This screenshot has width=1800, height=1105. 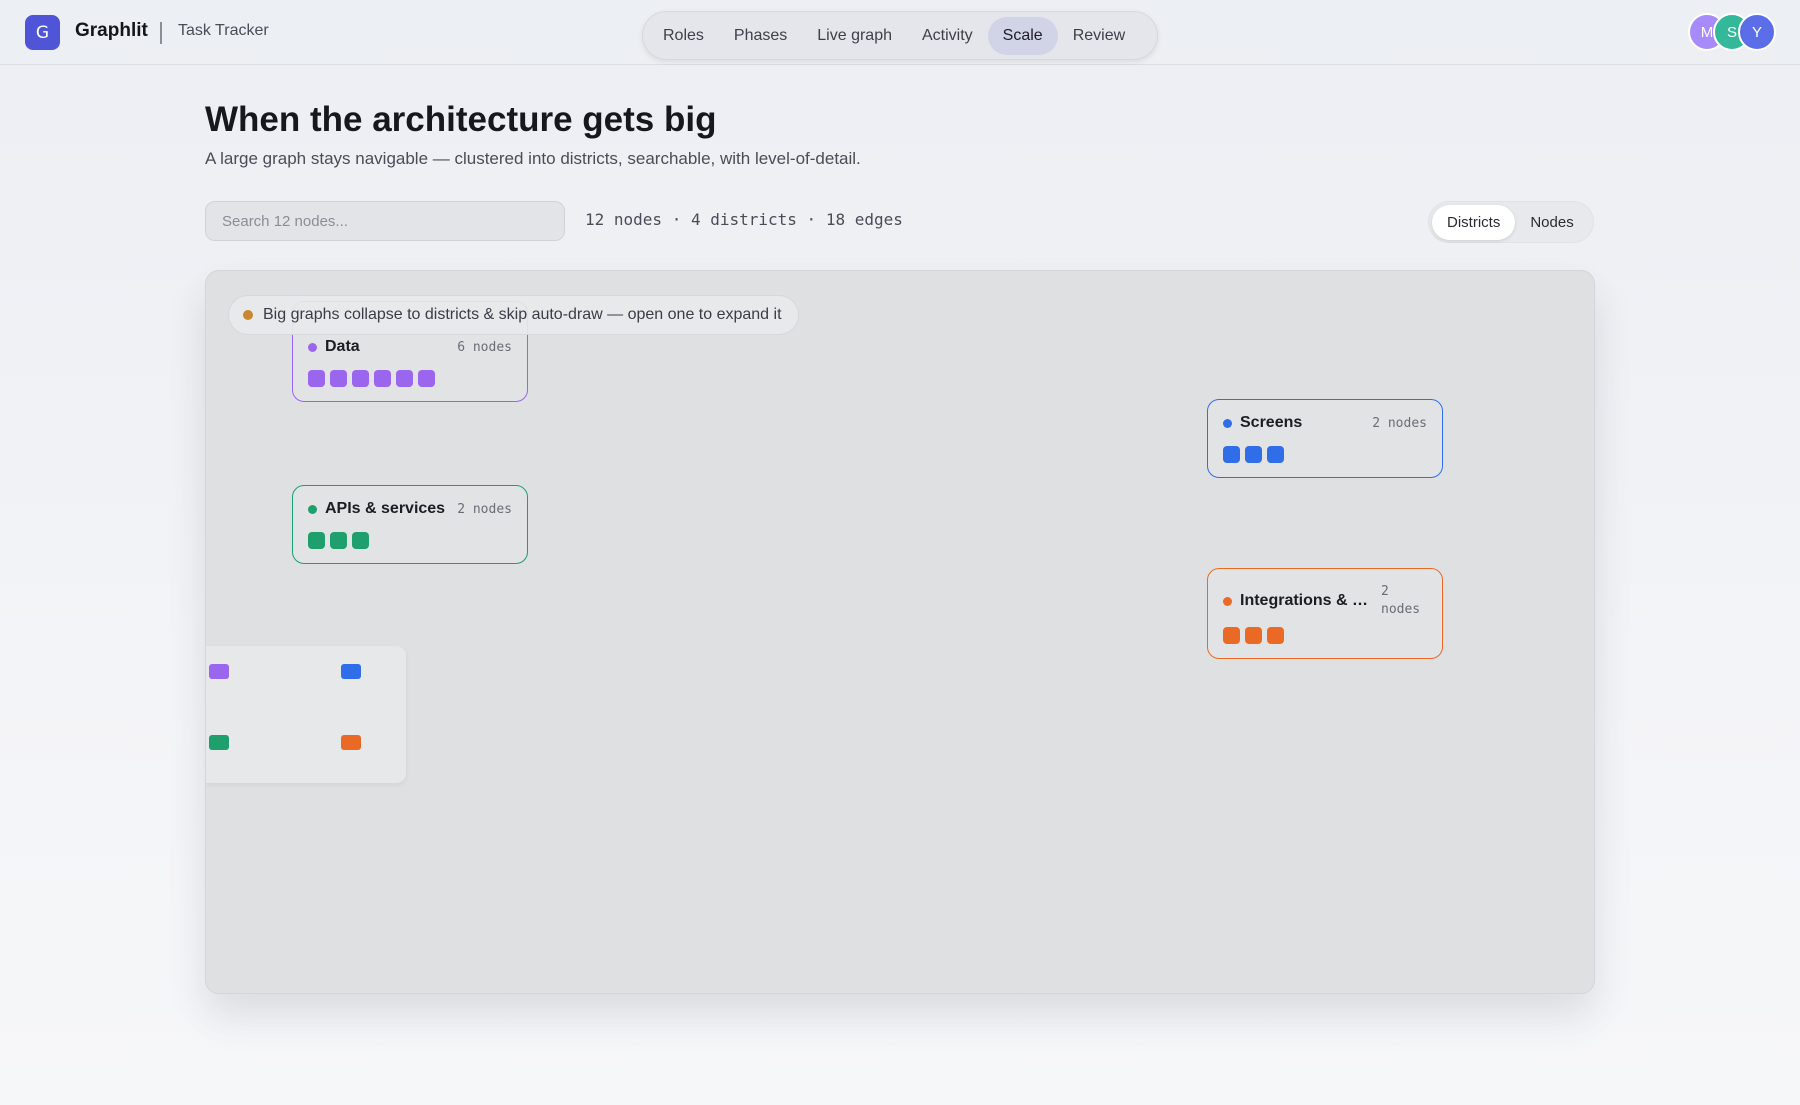 What do you see at coordinates (1099, 36) in the screenshot?
I see `tab-review: Review` at bounding box center [1099, 36].